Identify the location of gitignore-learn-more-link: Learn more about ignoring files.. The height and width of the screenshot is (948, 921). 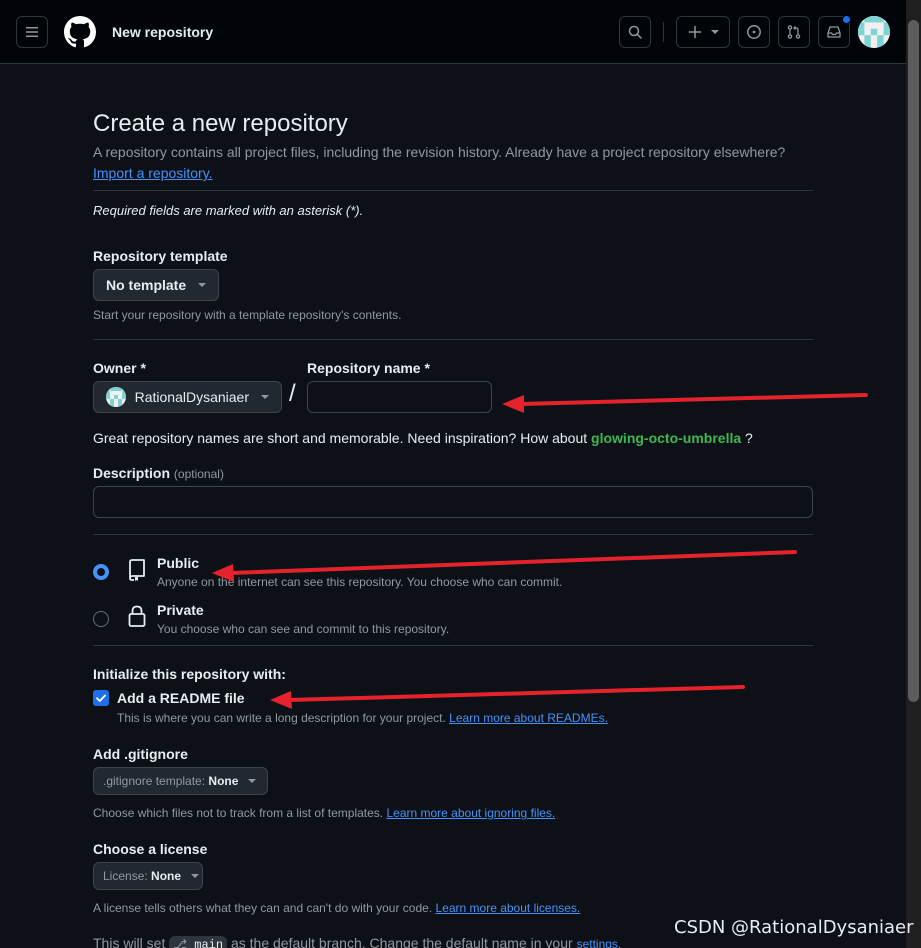
(470, 813).